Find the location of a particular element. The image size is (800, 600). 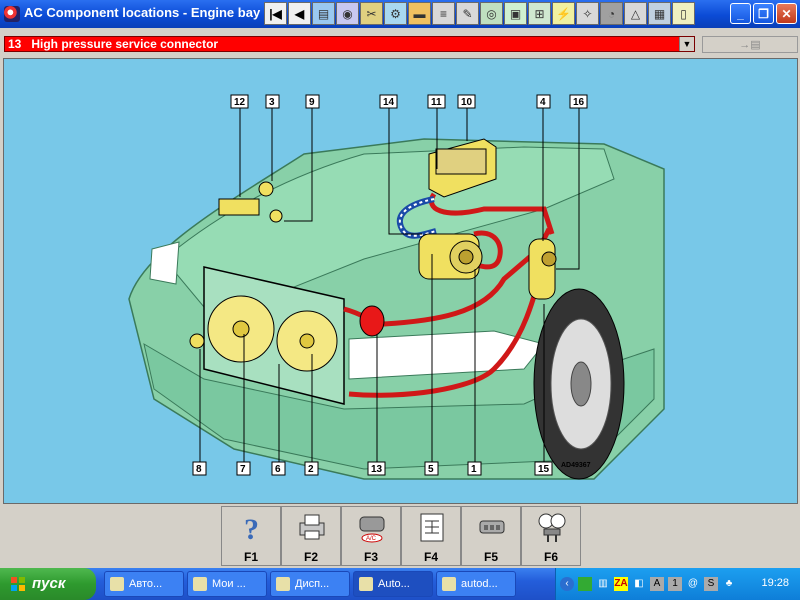

label-box-6: 6 is located at coordinates (278, 468).